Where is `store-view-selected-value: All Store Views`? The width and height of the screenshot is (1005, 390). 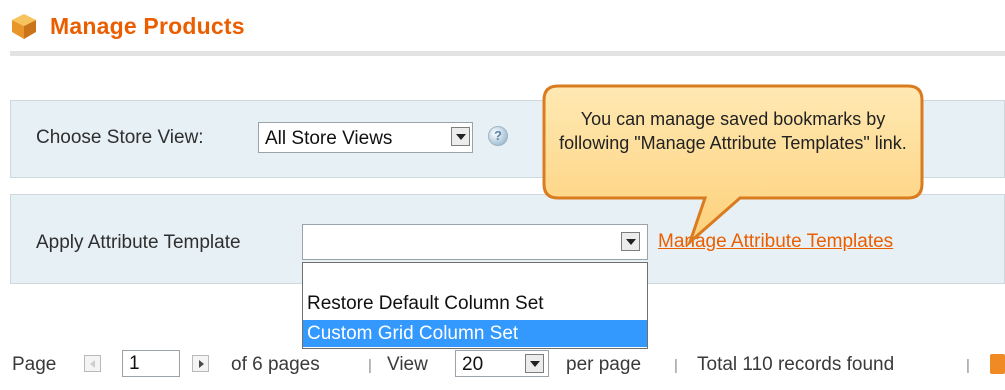 store-view-selected-value: All Store Views is located at coordinates (329, 138).